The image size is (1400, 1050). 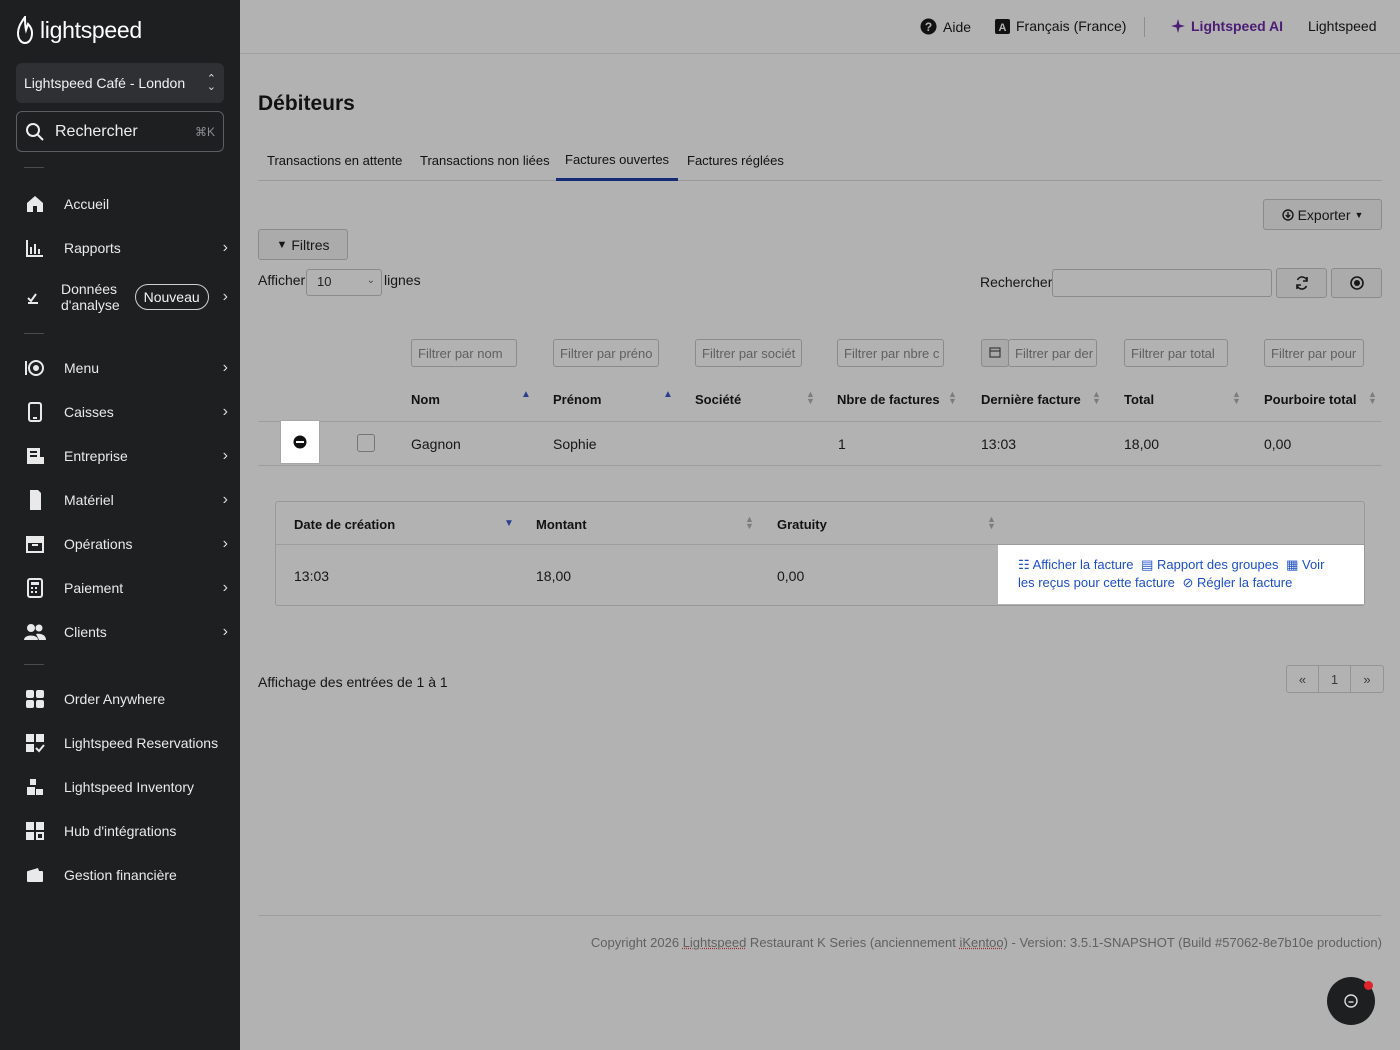 I want to click on group-report-link: ▤ Rapport des groupes, so click(x=1209, y=564).